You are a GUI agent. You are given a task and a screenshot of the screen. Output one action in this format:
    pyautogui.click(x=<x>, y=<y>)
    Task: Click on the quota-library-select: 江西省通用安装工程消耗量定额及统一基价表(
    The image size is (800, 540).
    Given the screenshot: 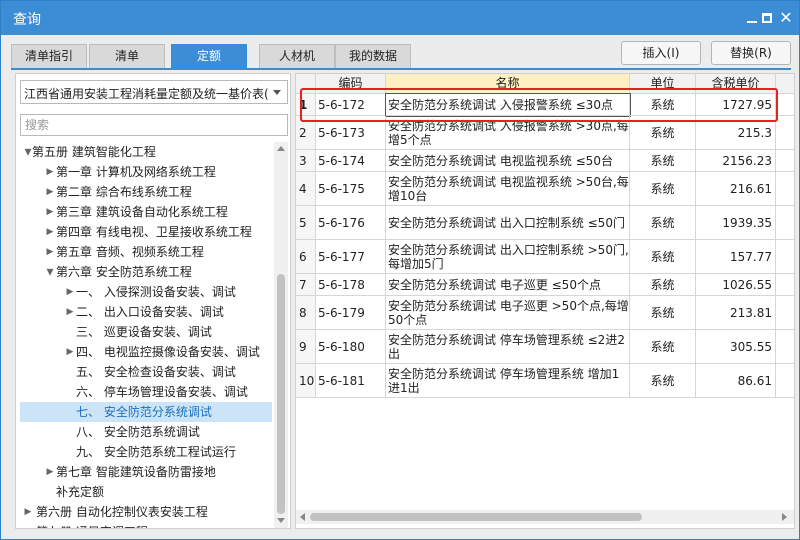 What is the action you would take?
    pyautogui.click(x=154, y=92)
    